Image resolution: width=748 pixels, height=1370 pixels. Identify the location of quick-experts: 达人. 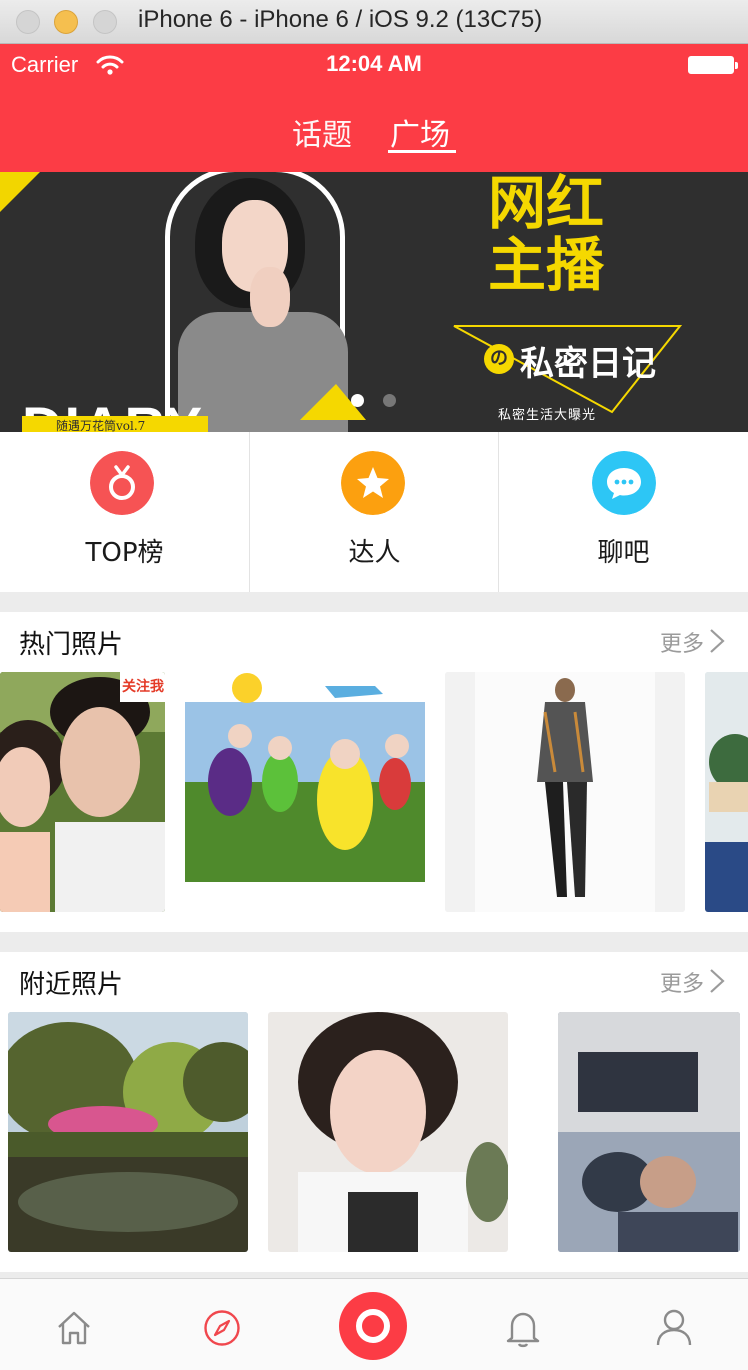
(373, 512).